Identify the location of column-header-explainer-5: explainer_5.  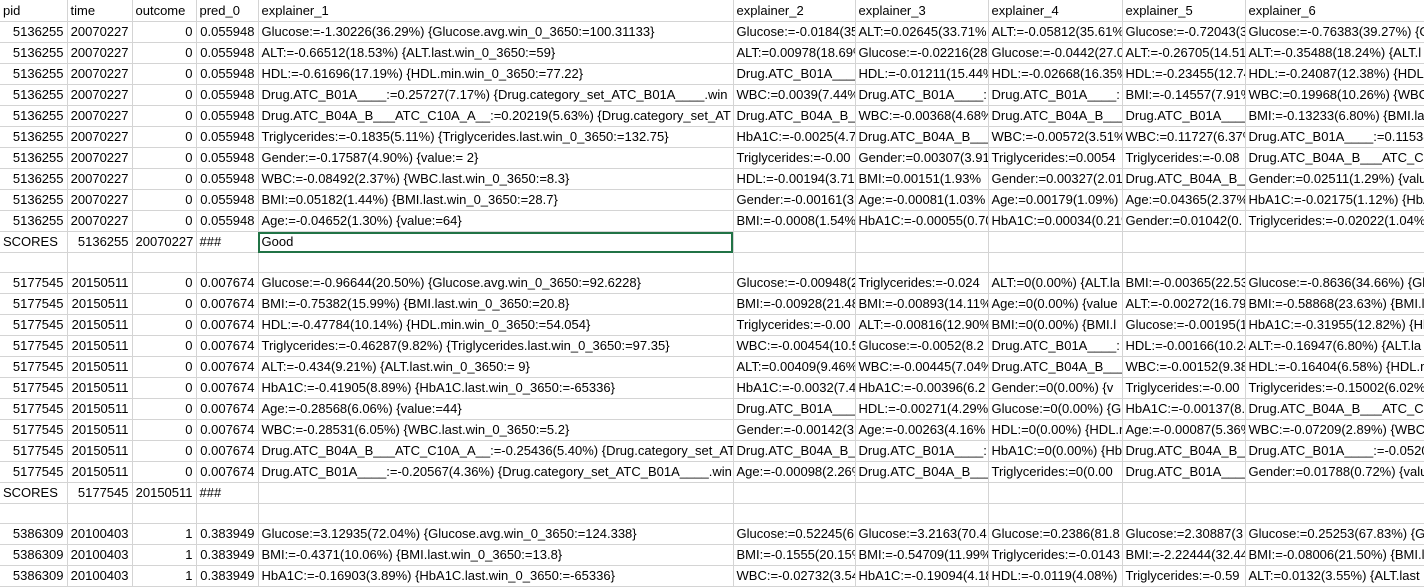
(1184, 11).